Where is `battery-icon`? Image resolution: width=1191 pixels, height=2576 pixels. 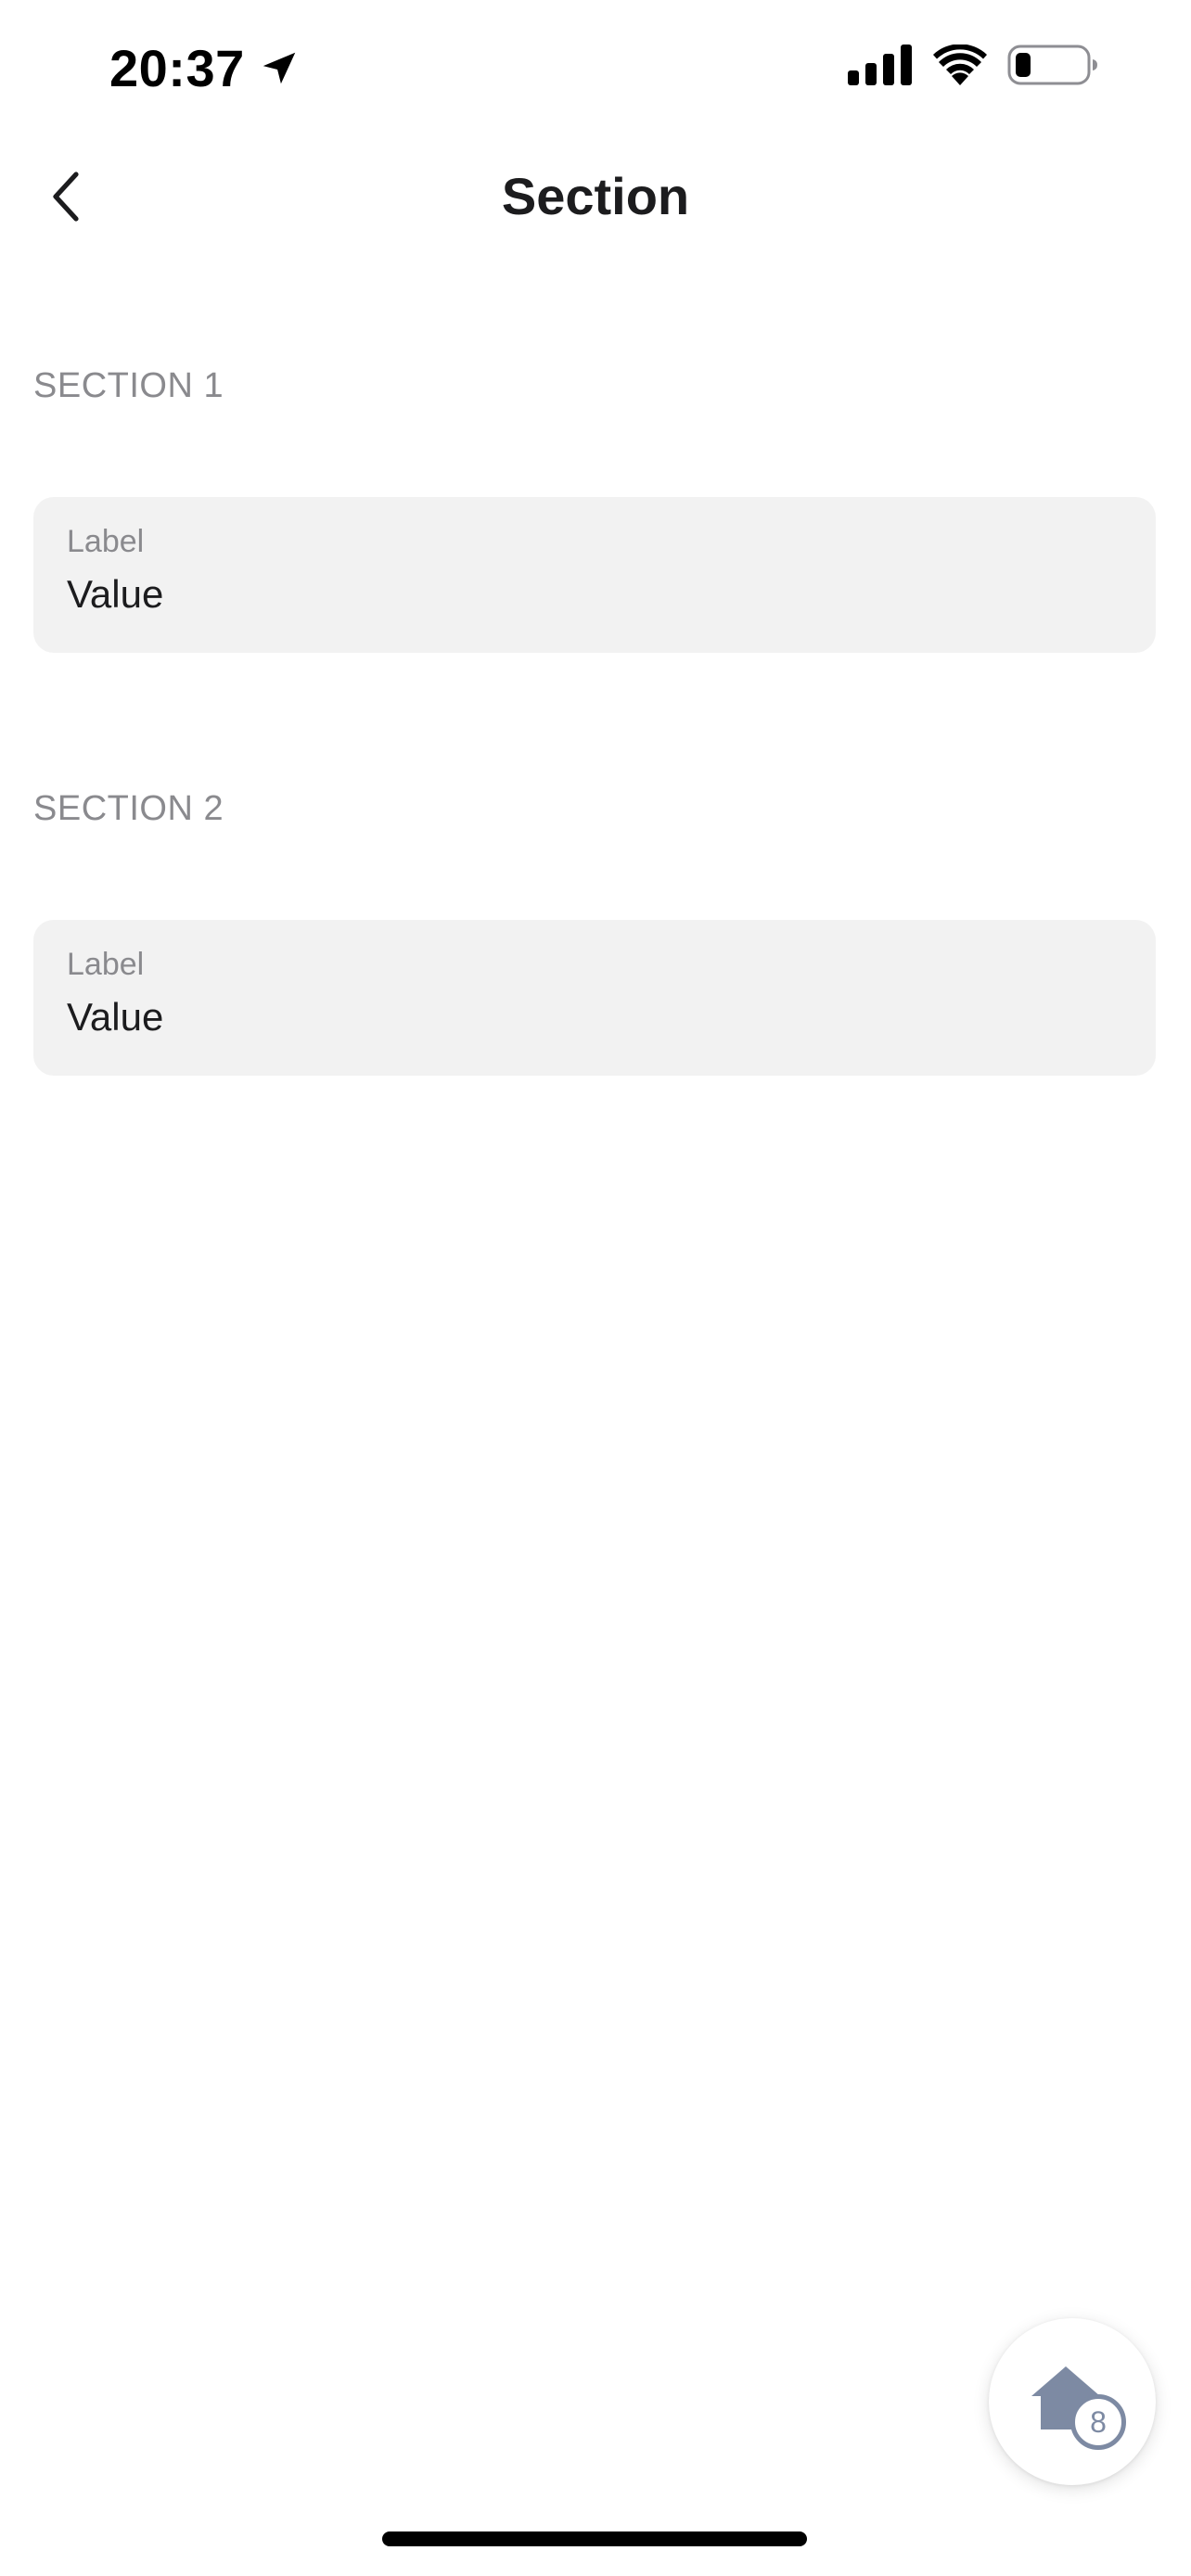
battery-icon is located at coordinates (1052, 65).